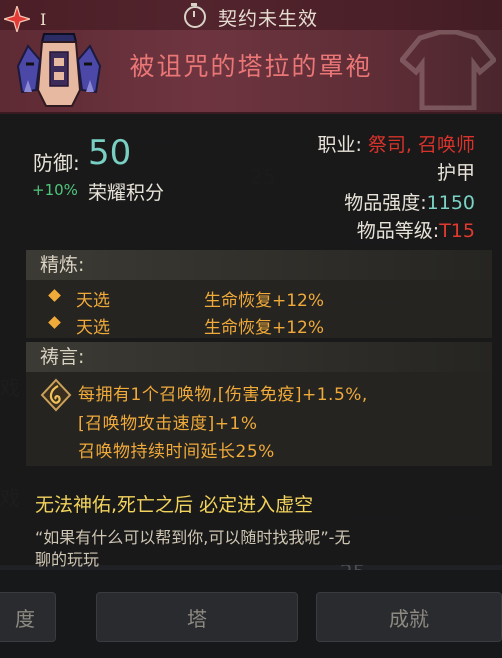  I want to click on strength-line: 物品强度:1150, so click(409, 201).